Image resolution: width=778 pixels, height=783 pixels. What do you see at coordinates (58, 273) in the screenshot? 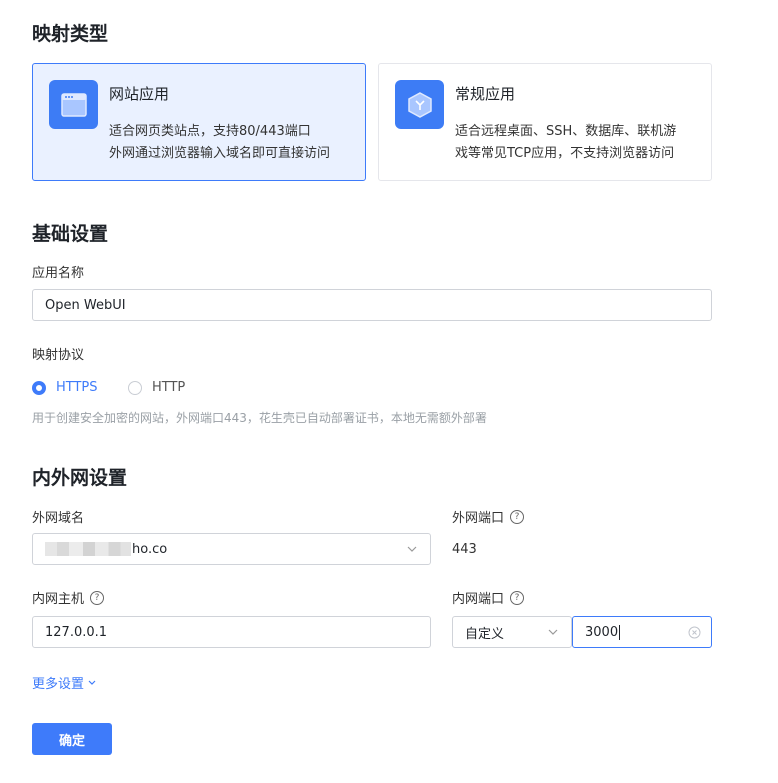
I see `app-name-label: 应用名称` at bounding box center [58, 273].